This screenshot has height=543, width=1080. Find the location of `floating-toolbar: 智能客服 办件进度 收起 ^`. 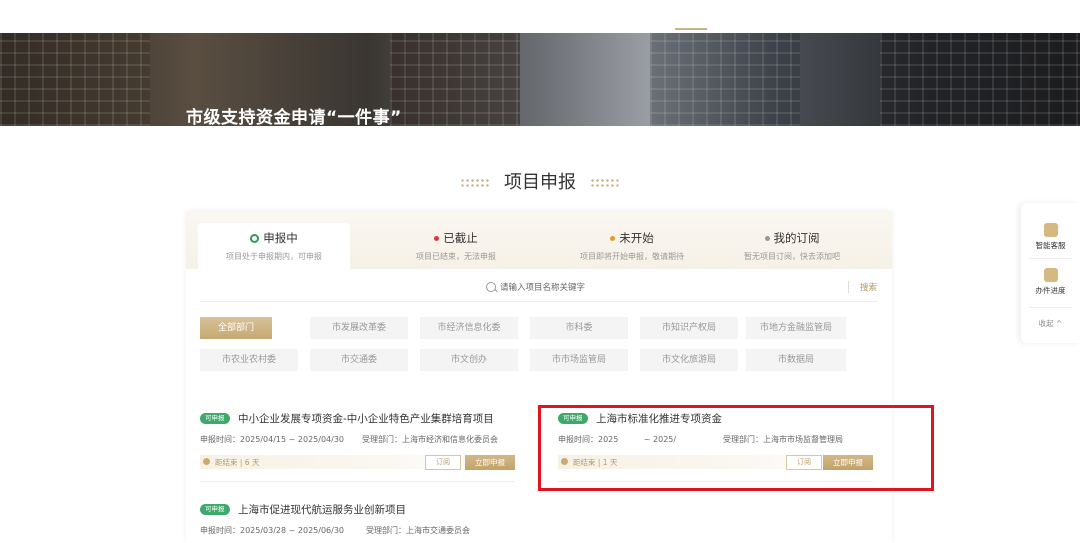

floating-toolbar: 智能客服 办件进度 收起 ^ is located at coordinates (1050, 273).